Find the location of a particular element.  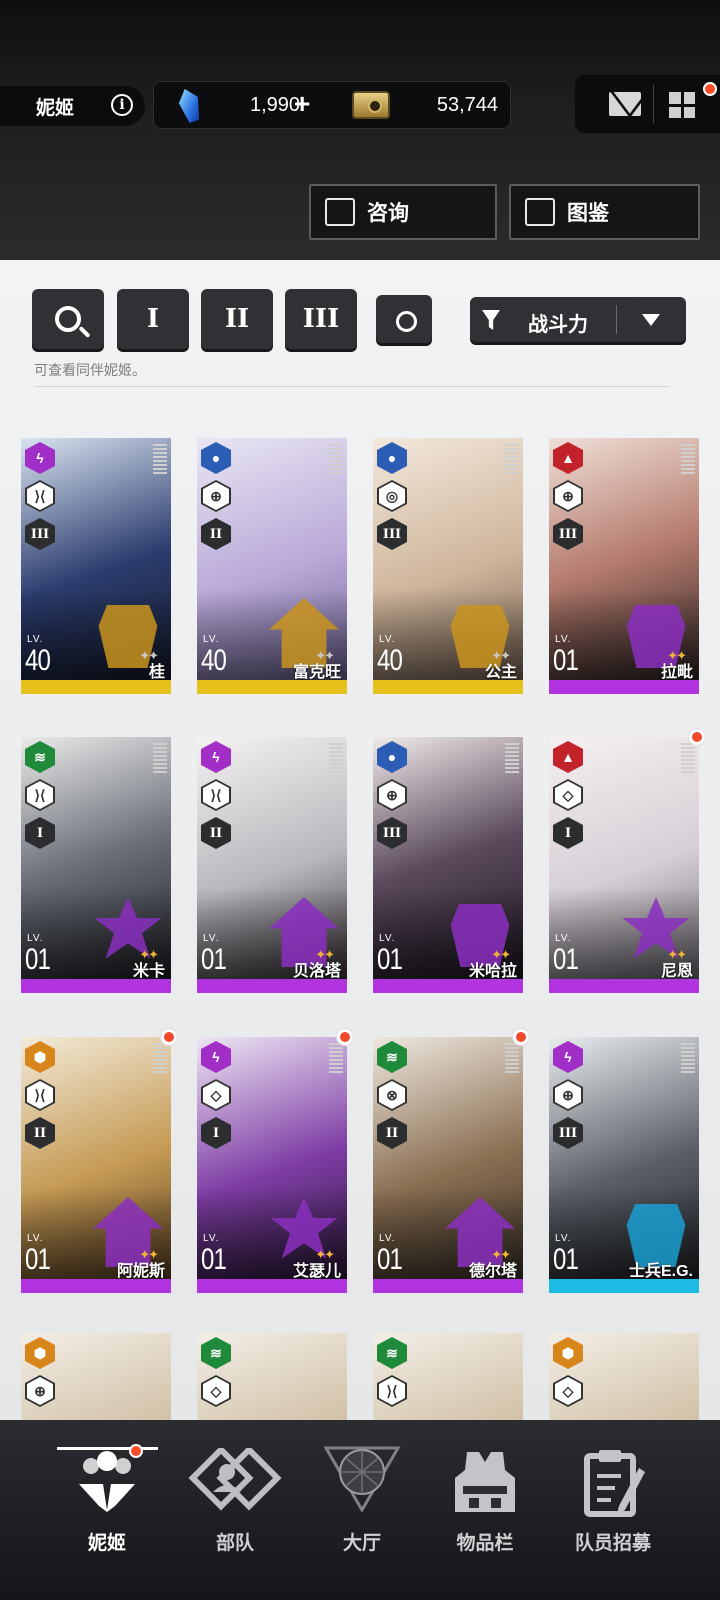

credit-value: 53,744 is located at coordinates (467, 105).